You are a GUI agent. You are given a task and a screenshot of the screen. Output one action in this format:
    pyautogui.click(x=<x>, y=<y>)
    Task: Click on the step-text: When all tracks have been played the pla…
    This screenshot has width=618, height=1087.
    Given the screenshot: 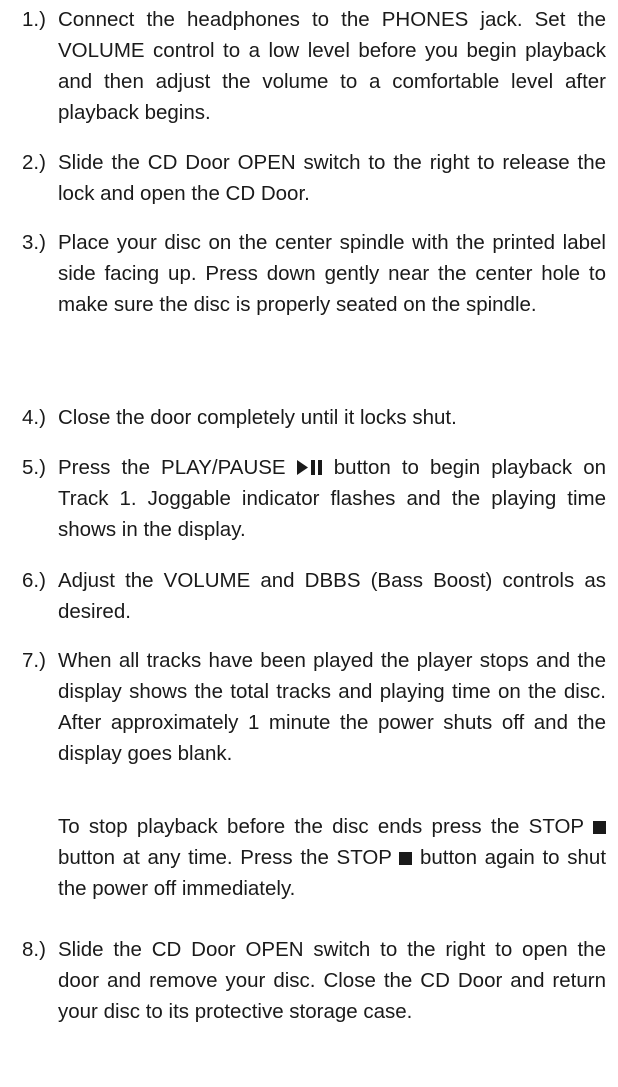 What is the action you would take?
    pyautogui.click(x=332, y=707)
    